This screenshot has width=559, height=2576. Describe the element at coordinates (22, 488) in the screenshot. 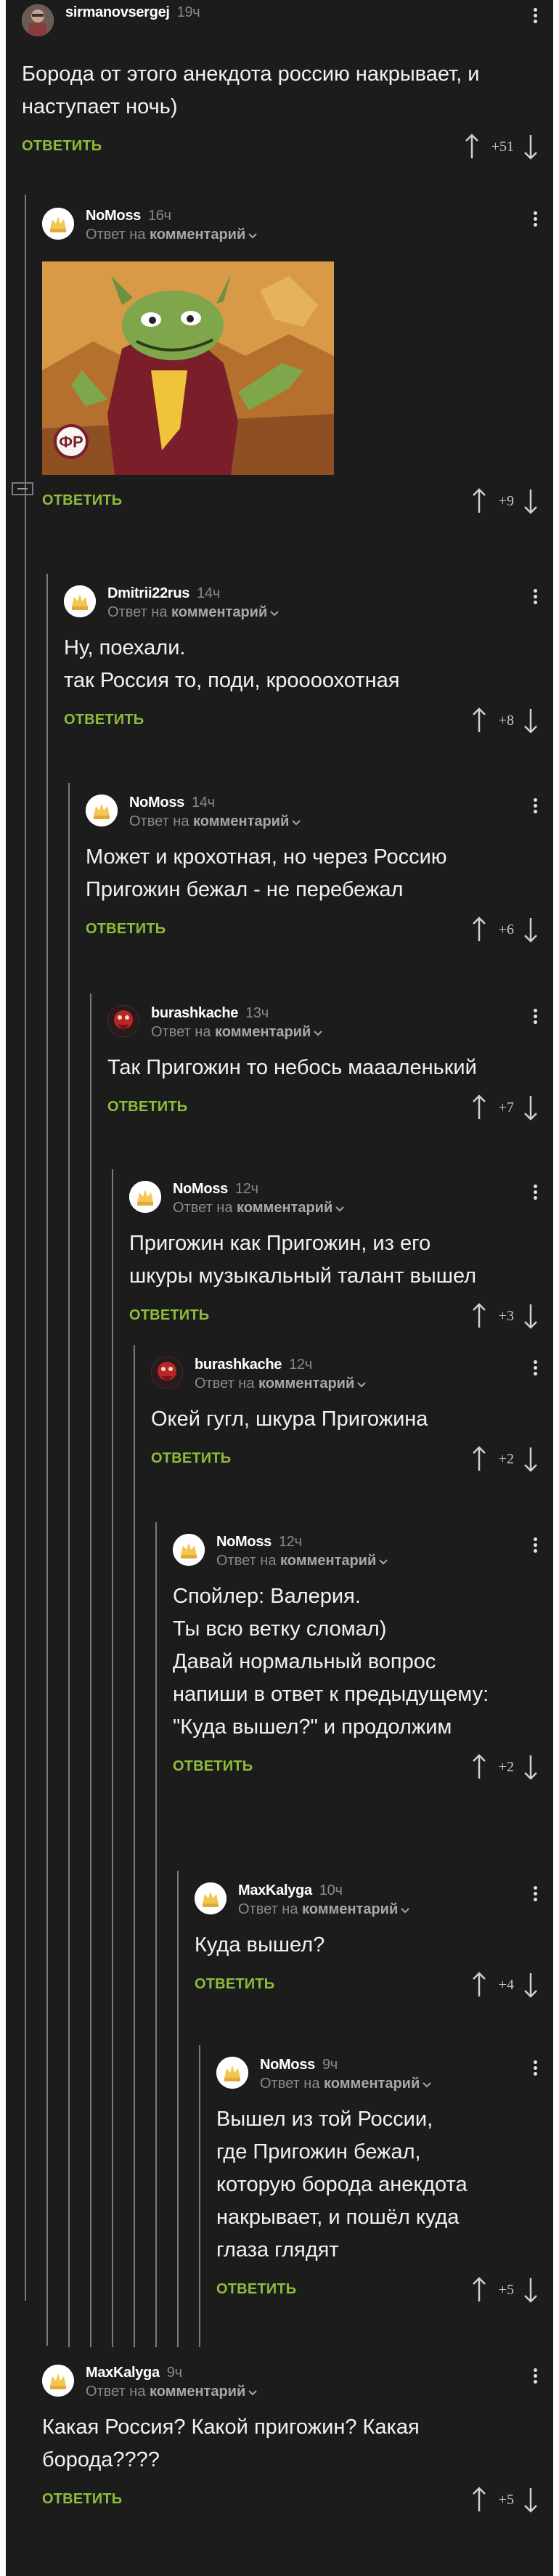

I see `collapse-thread-icon` at that location.